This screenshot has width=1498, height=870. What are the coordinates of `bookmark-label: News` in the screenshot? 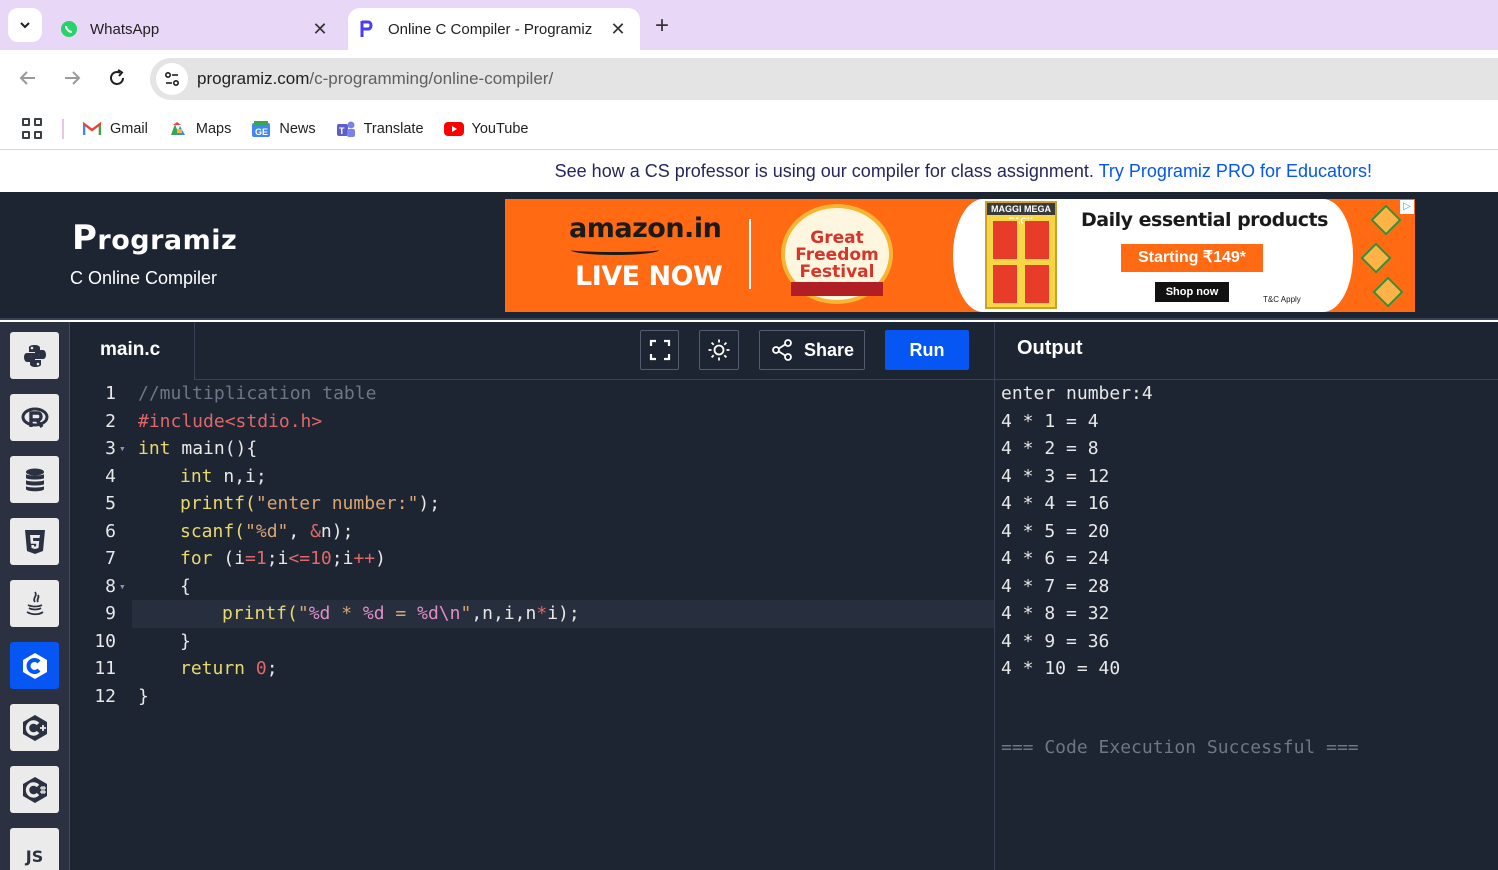 It's located at (297, 128).